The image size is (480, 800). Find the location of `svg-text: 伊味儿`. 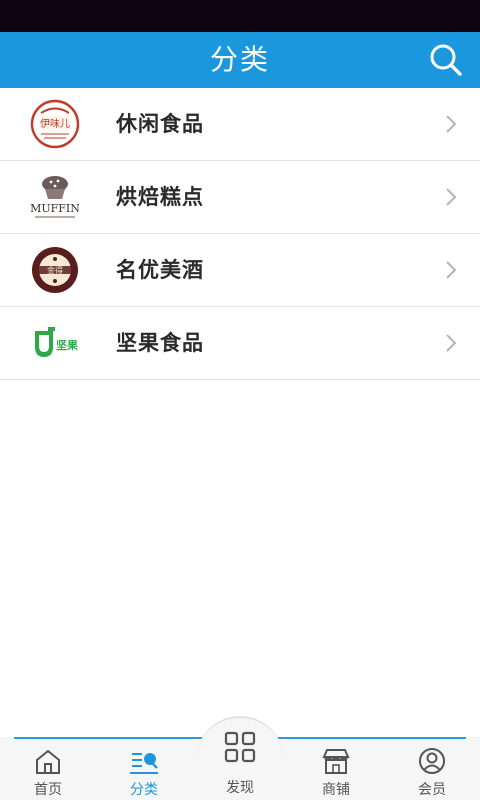

svg-text: 伊味儿 is located at coordinates (55, 124).